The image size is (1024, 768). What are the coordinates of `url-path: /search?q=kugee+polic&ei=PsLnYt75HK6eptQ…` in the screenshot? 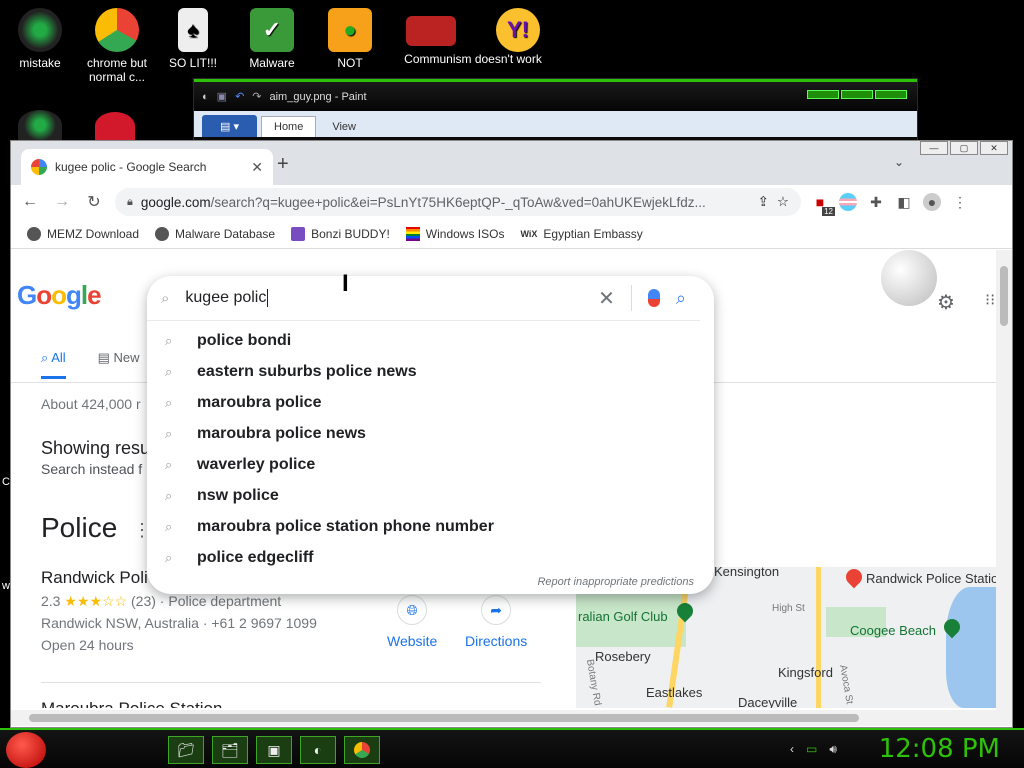 It's located at (458, 202).